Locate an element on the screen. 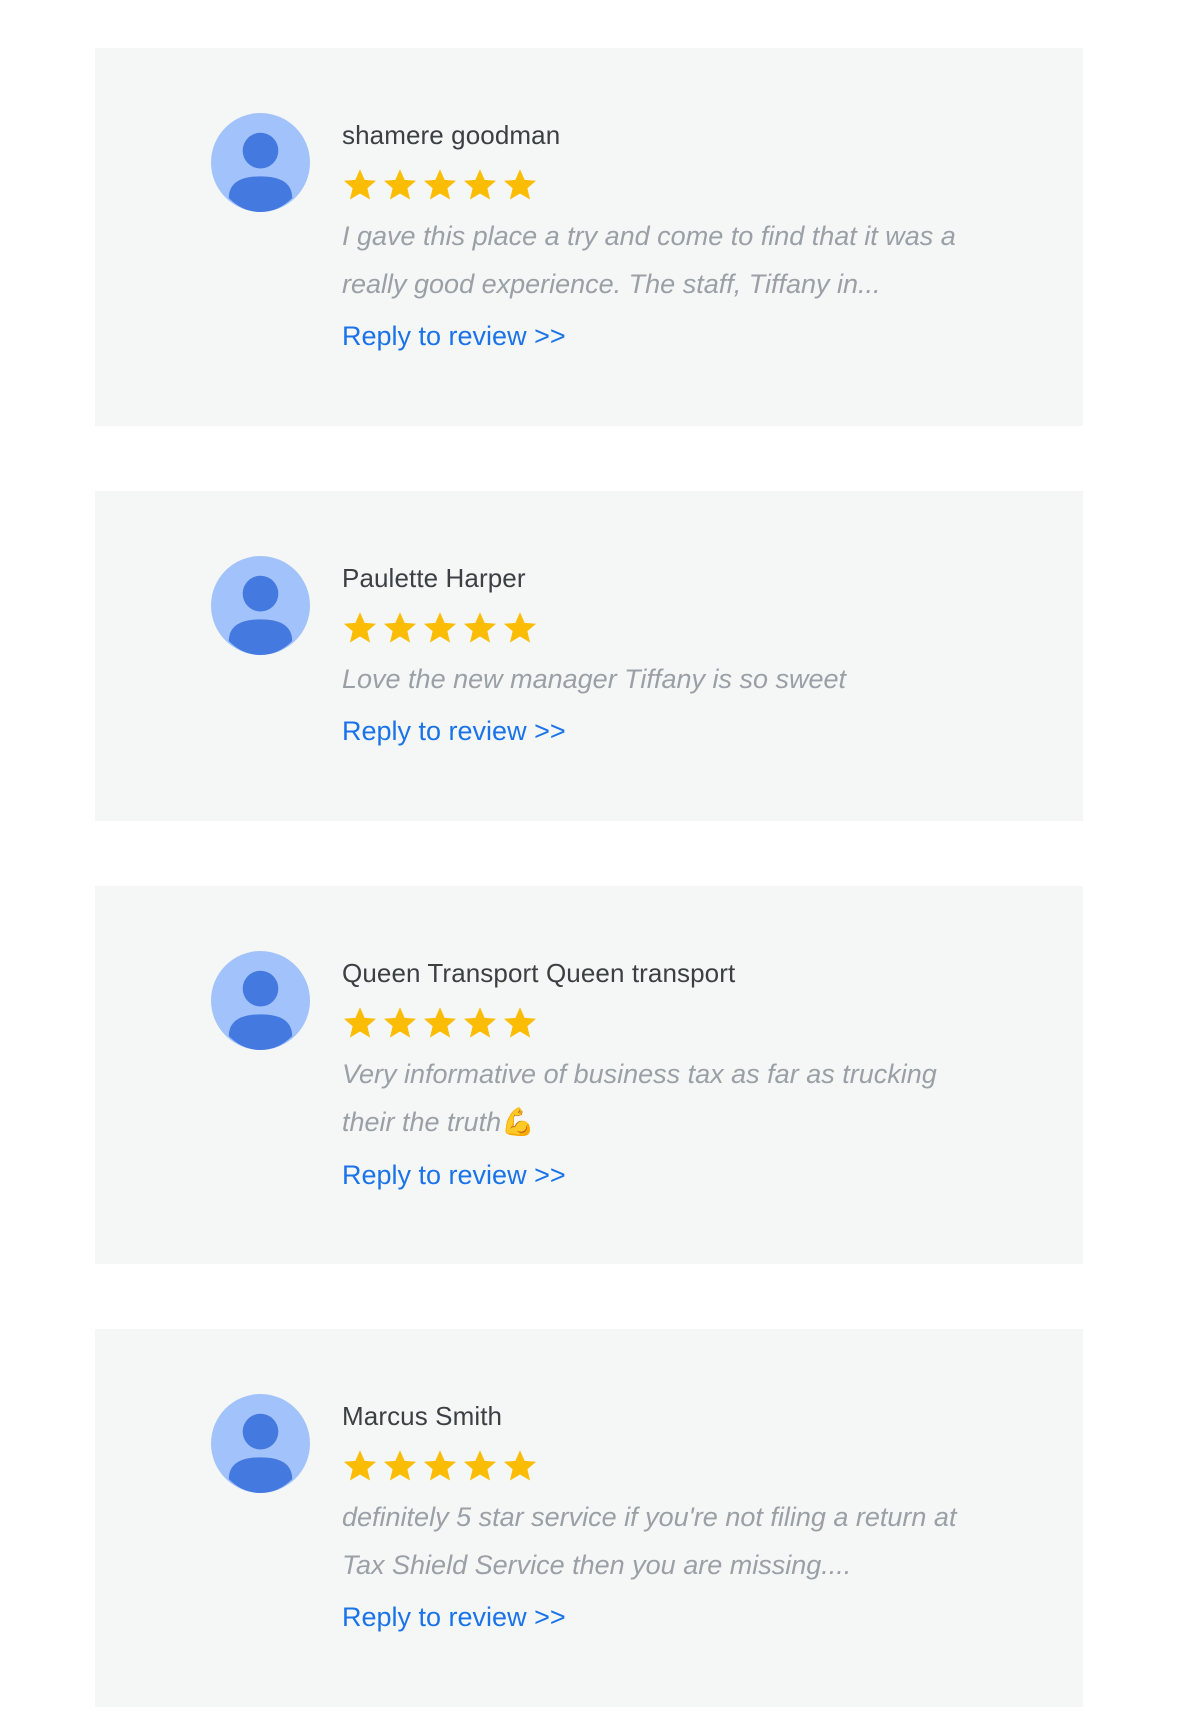  reviewer-name: Queen Transport Queen transport is located at coordinates (539, 973).